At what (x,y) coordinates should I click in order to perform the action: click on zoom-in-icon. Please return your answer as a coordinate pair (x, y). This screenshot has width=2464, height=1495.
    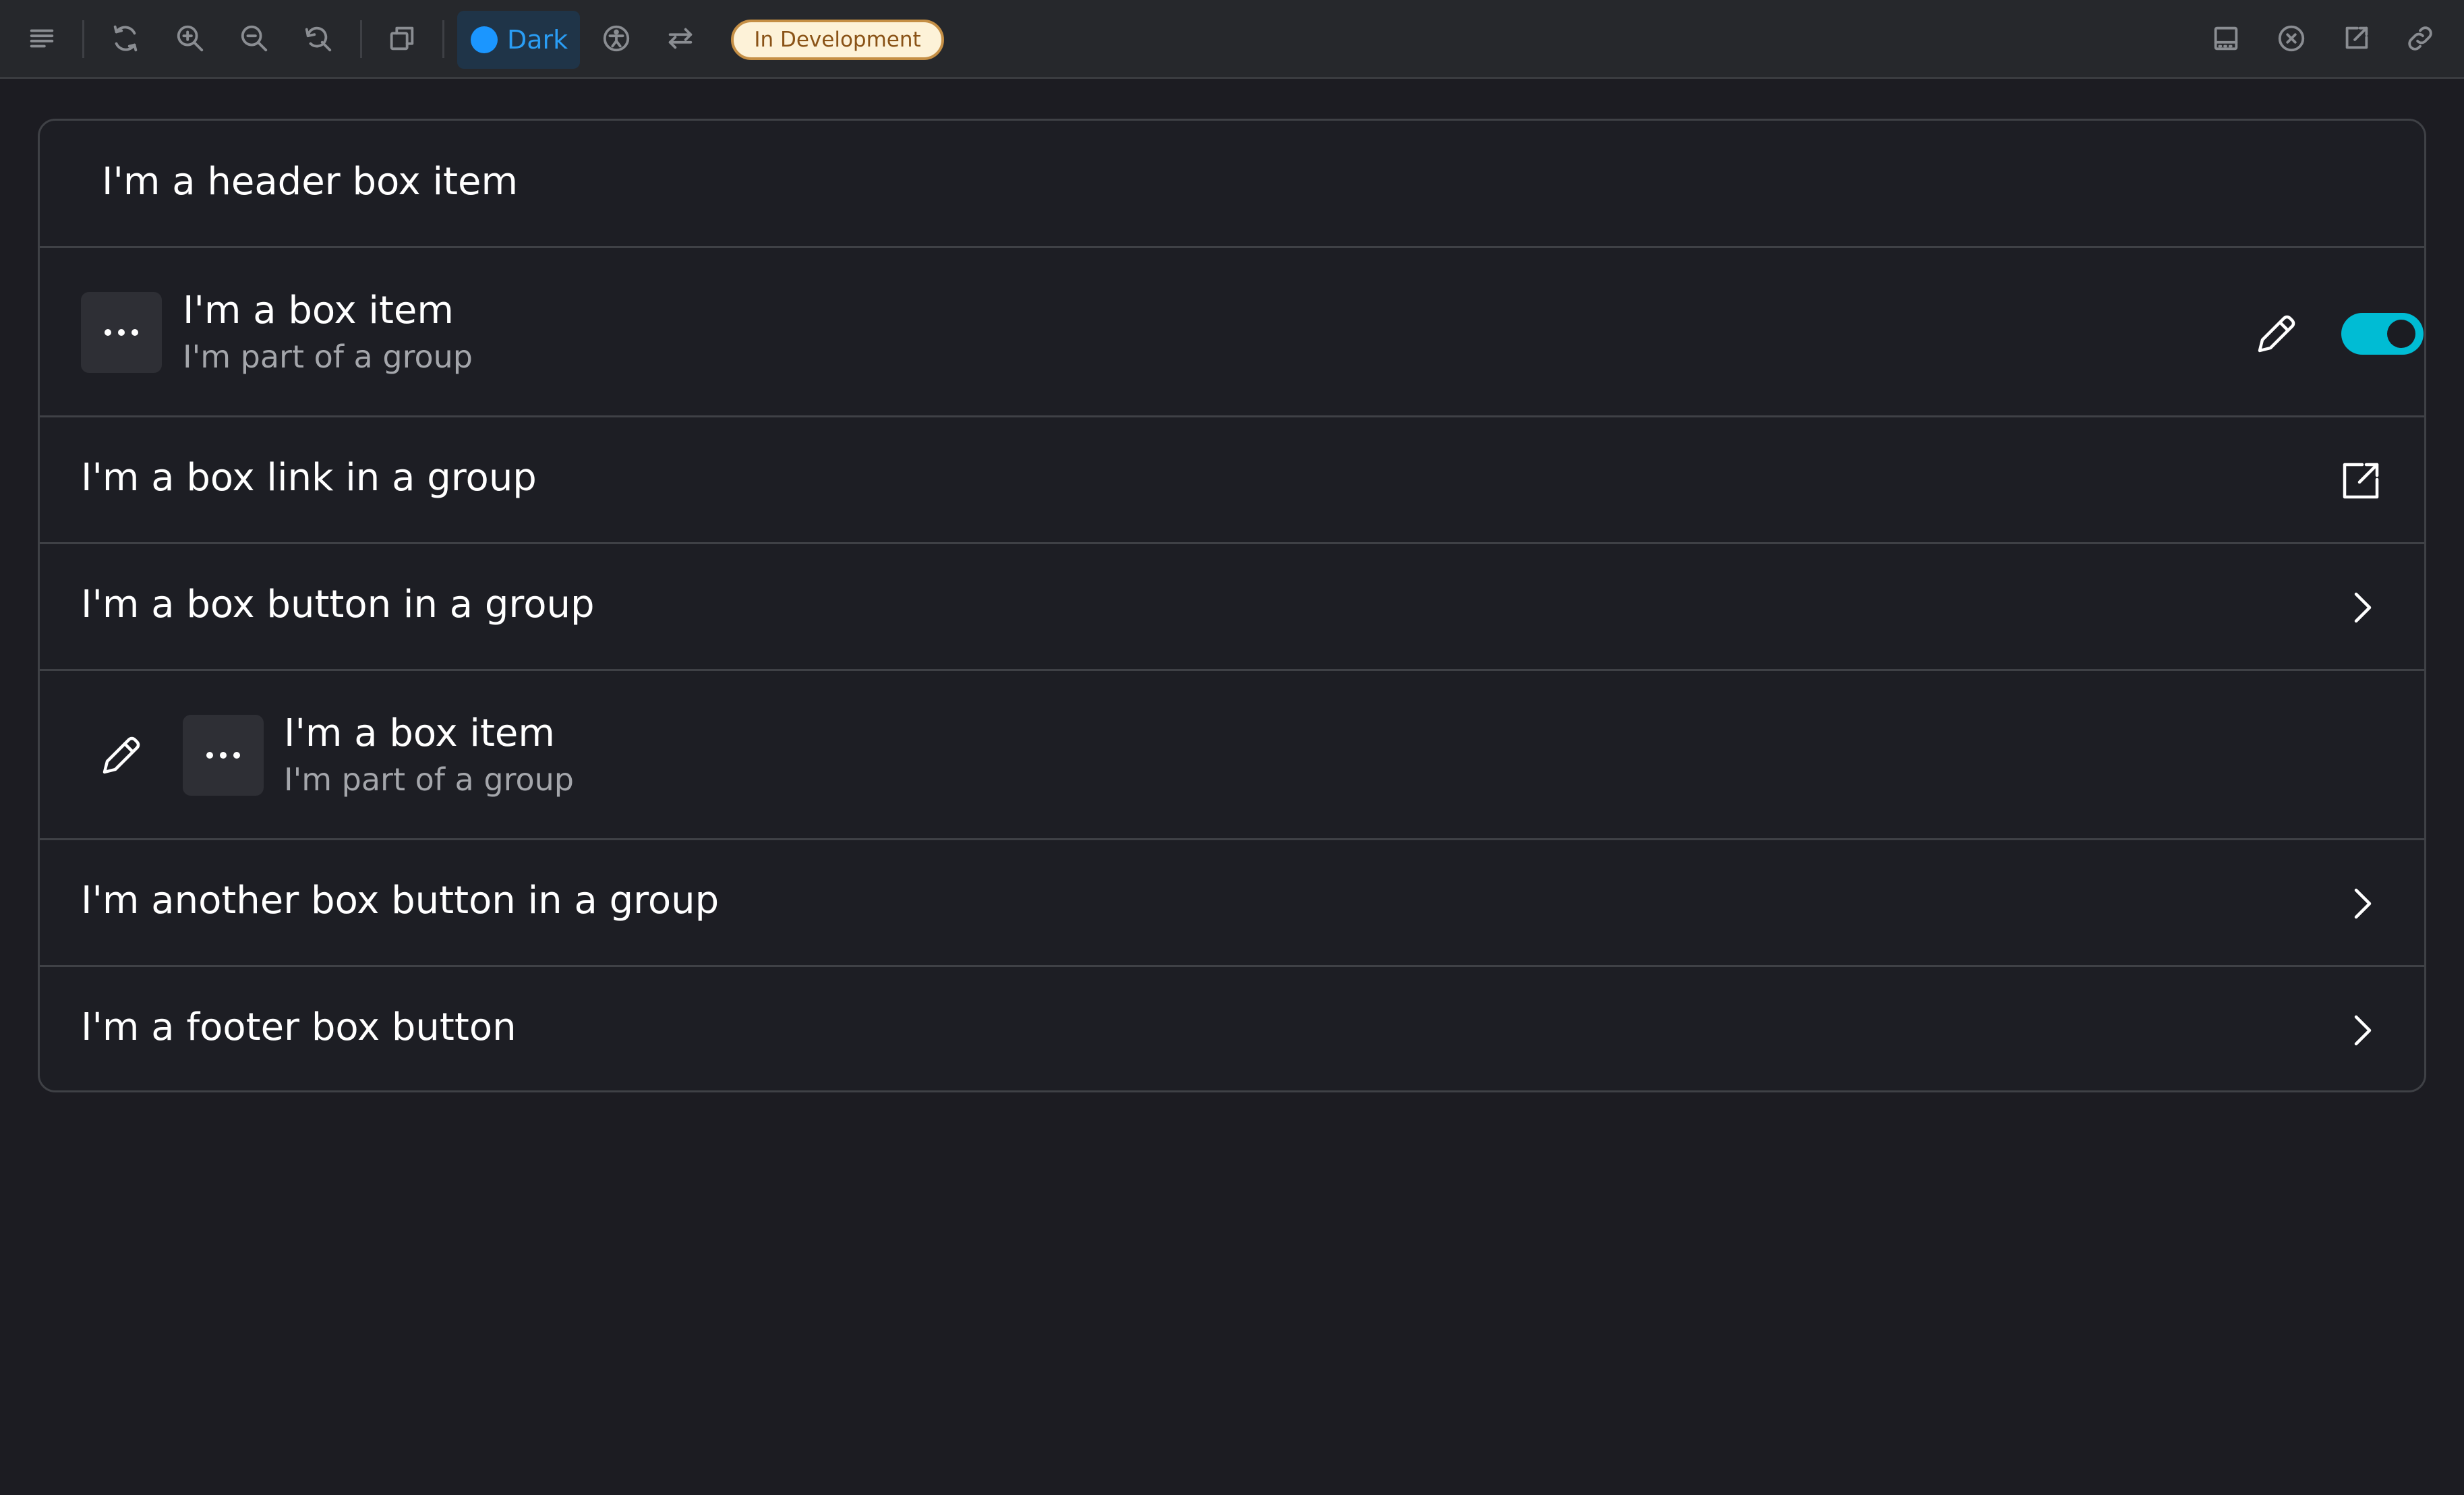
    Looking at the image, I should click on (190, 38).